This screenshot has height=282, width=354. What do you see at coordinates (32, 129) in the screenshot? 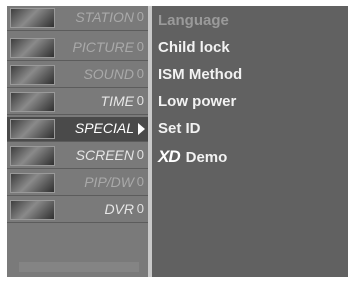
I see `special-thumbnail-icon` at bounding box center [32, 129].